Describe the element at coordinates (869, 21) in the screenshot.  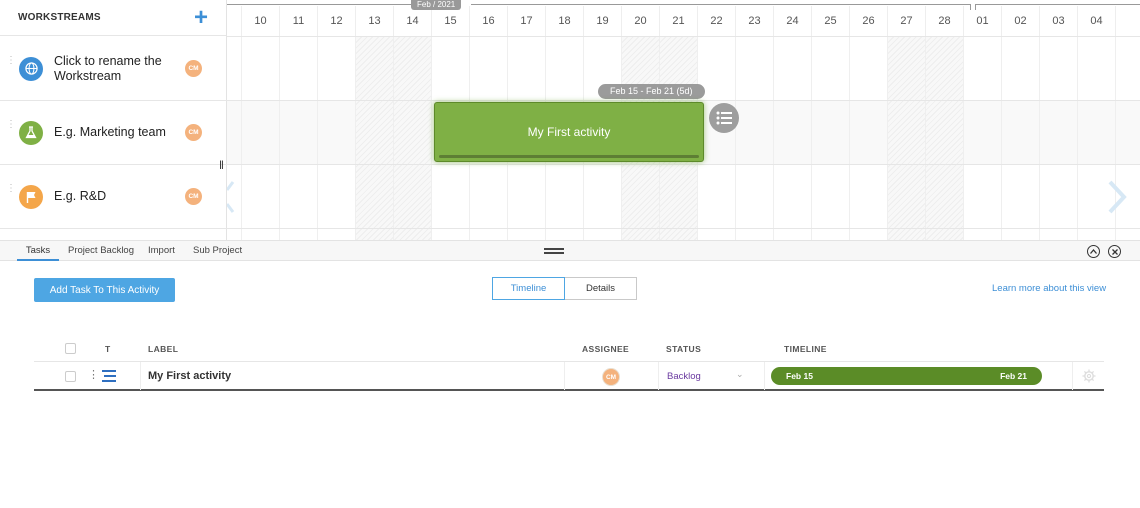
I see `day-header: 26` at that location.